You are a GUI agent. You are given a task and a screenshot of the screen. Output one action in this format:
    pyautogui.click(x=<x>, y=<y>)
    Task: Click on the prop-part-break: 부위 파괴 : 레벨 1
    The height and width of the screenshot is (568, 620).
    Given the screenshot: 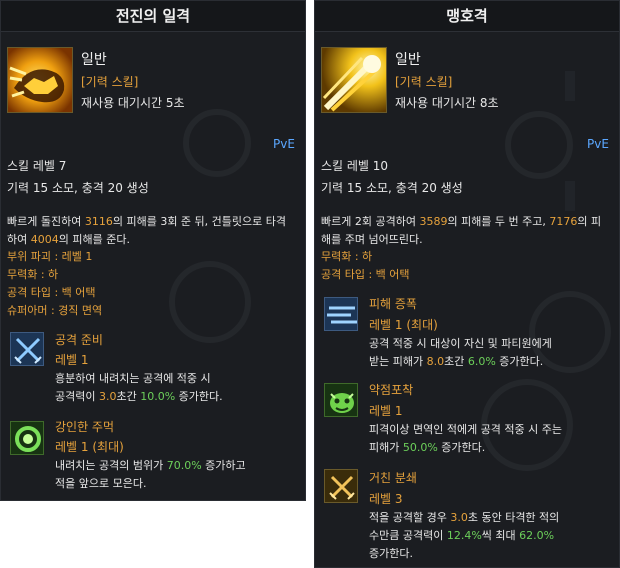 What is the action you would take?
    pyautogui.click(x=50, y=256)
    